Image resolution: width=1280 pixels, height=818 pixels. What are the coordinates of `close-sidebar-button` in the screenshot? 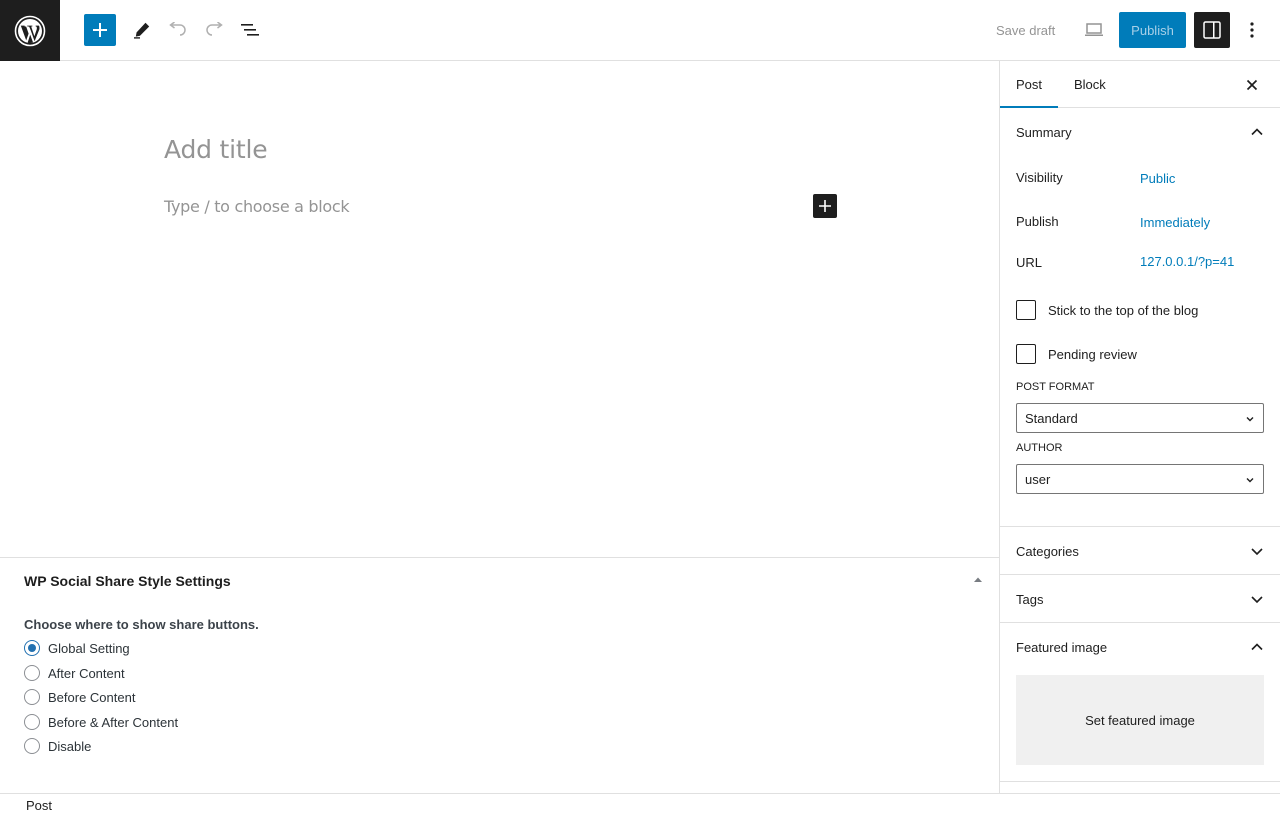 It's located at (1252, 85).